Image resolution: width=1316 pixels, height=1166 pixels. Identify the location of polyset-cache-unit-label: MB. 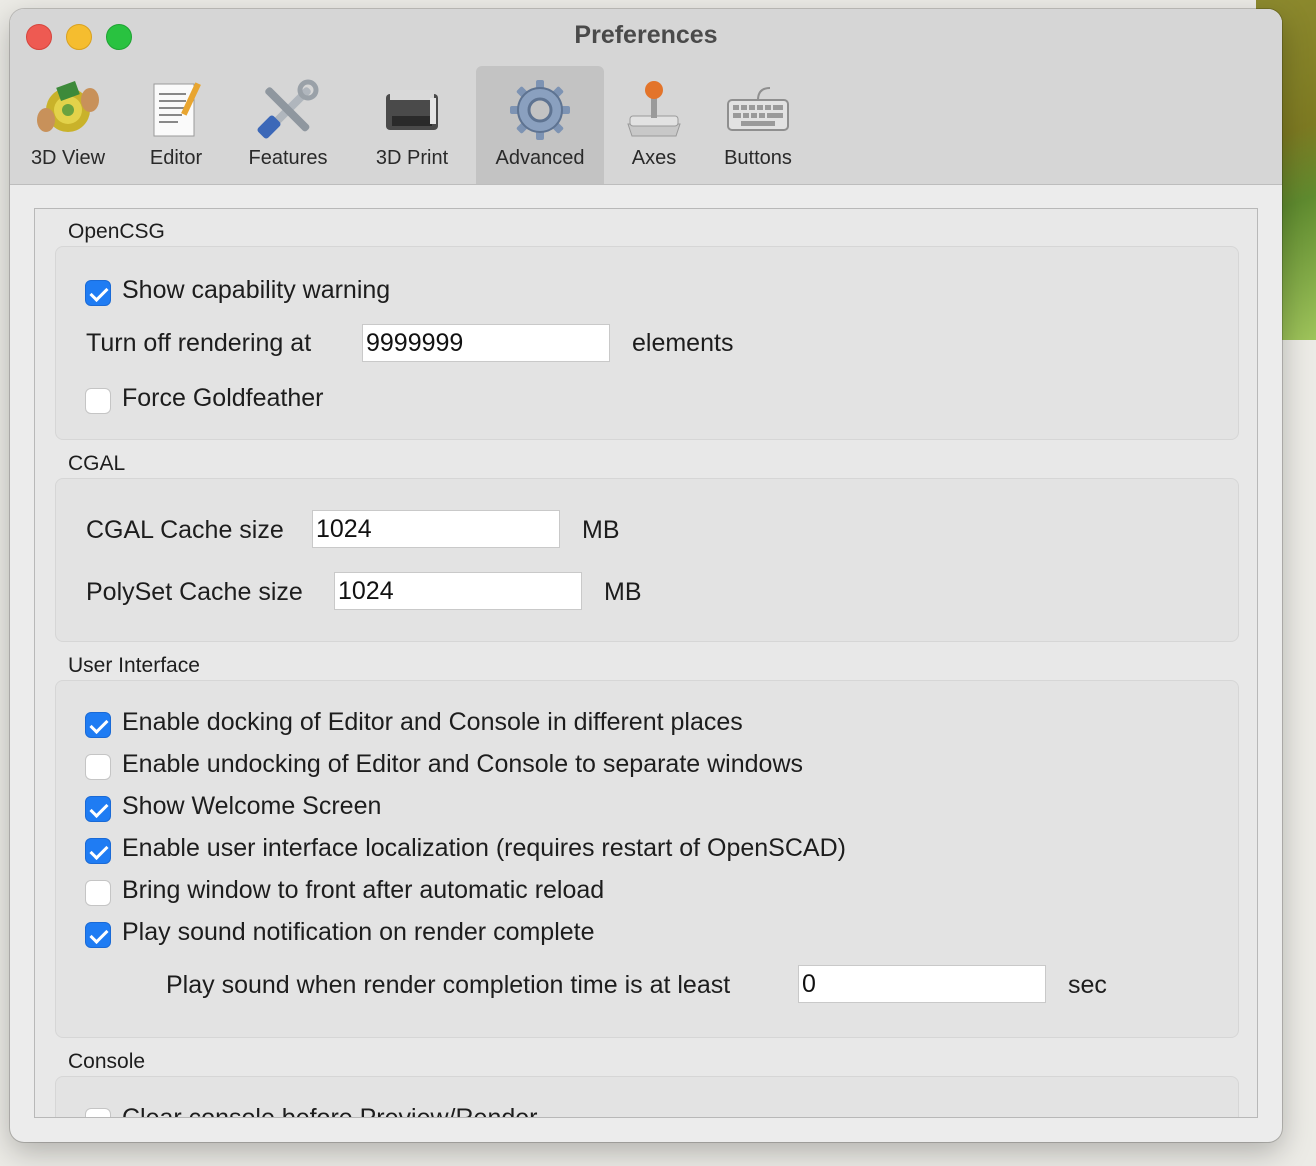
(623, 592).